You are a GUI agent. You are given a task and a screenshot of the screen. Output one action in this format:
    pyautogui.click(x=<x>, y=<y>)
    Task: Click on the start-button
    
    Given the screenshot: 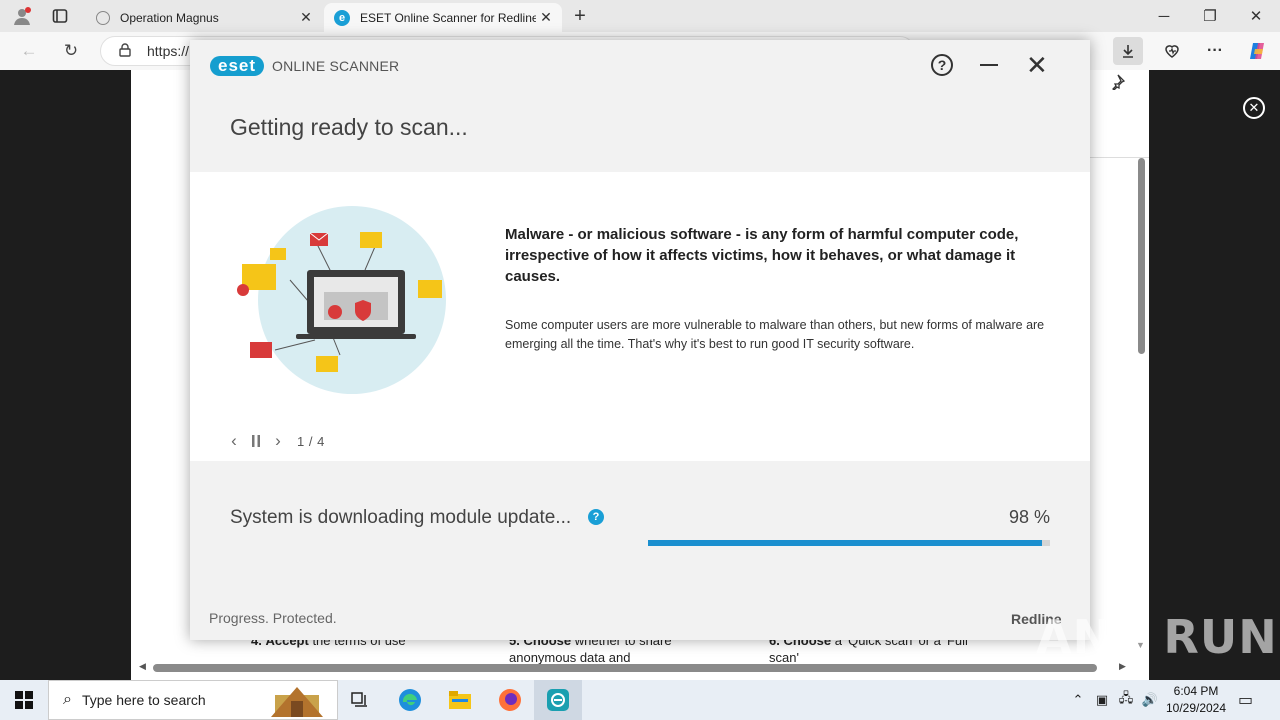 What is the action you would take?
    pyautogui.click(x=24, y=700)
    